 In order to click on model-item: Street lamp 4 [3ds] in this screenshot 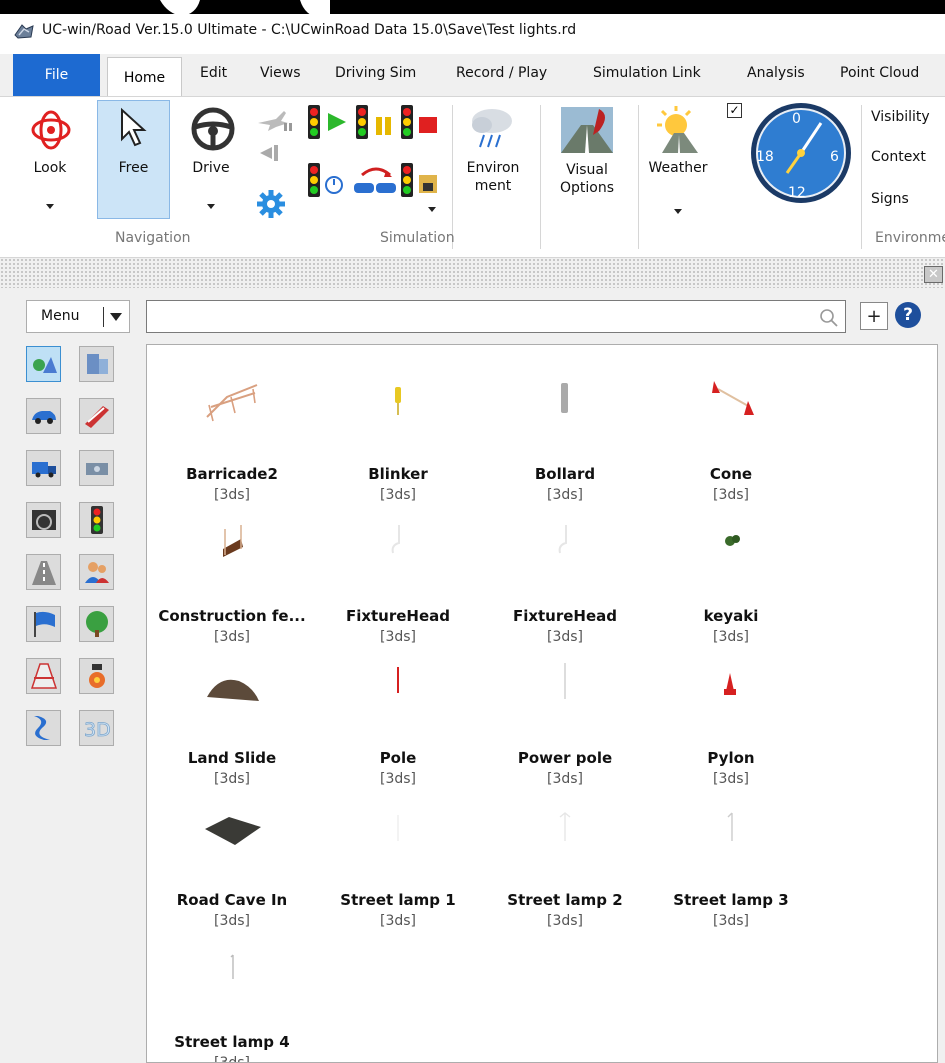, I will do `click(232, 998)`.